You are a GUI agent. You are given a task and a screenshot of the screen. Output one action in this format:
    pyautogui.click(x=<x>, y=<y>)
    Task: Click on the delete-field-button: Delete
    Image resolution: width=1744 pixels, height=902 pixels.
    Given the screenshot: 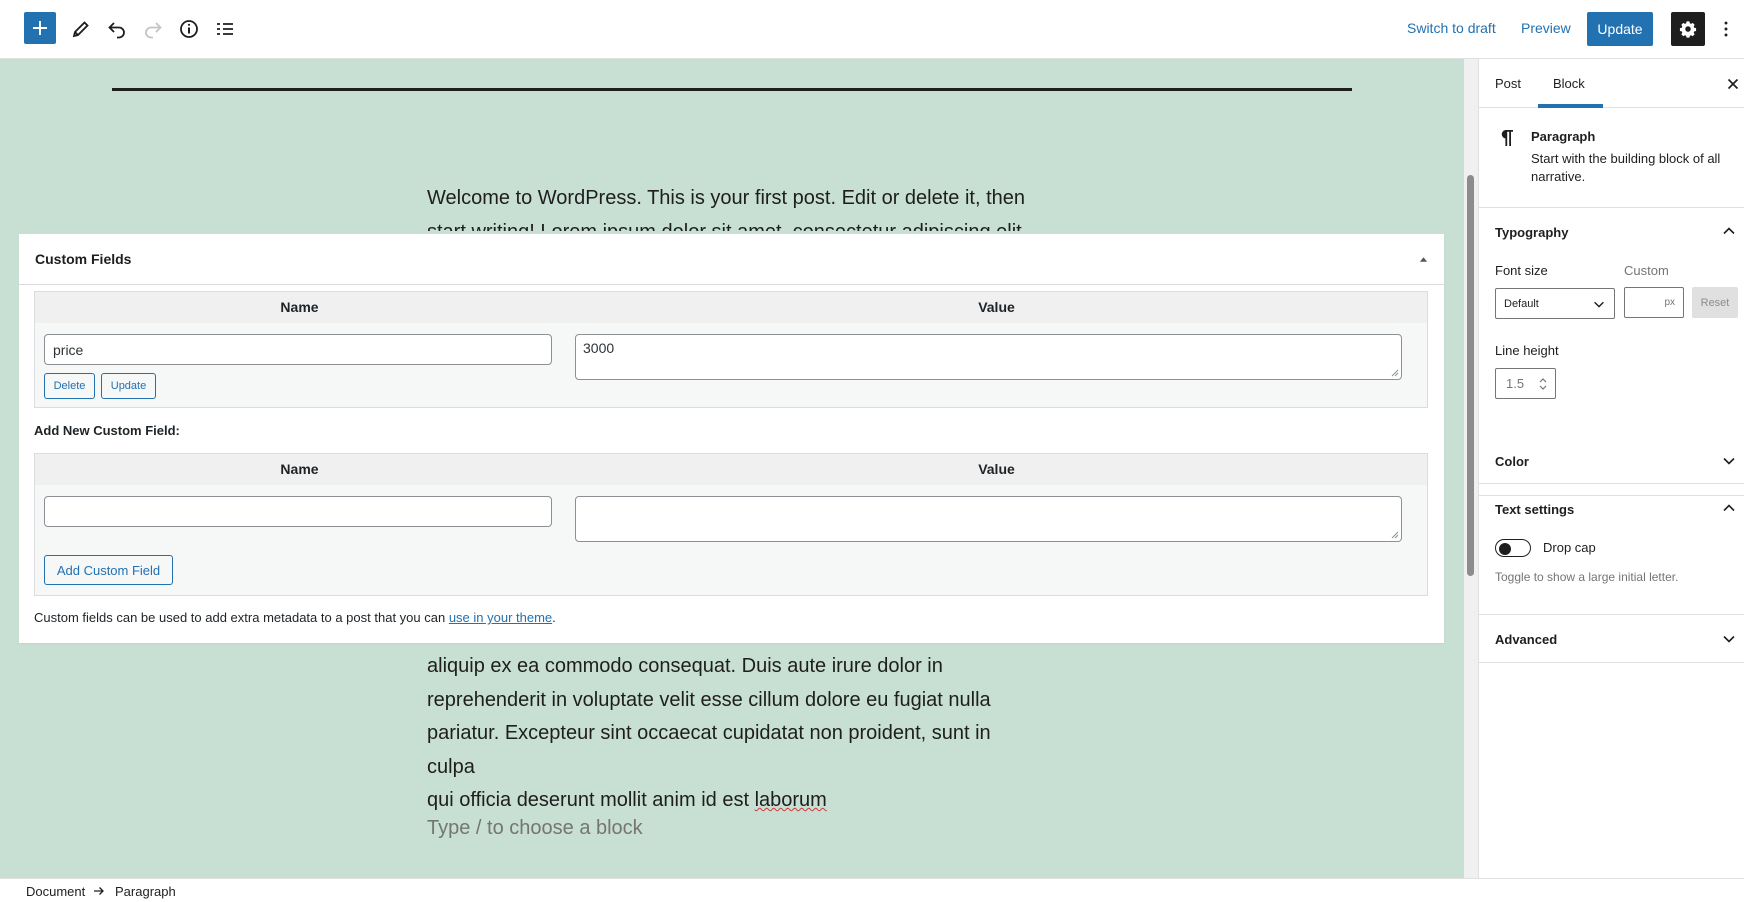 What is the action you would take?
    pyautogui.click(x=69, y=386)
    